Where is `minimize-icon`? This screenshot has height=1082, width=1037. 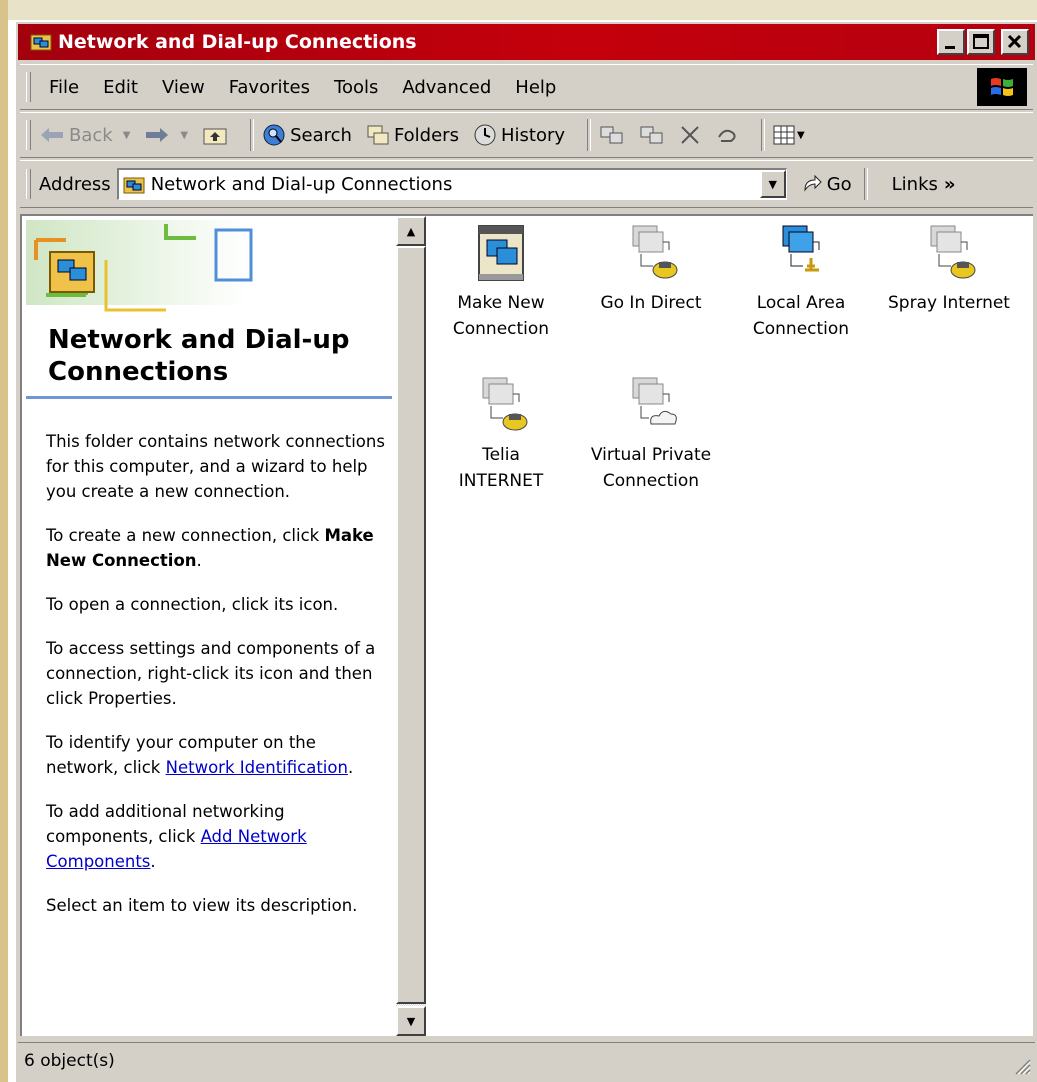 minimize-icon is located at coordinates (950, 47).